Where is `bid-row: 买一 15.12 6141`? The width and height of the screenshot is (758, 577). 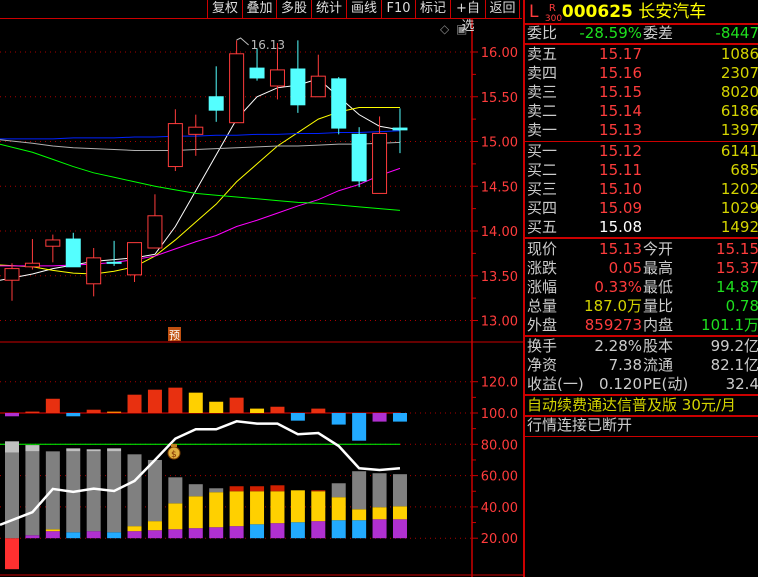
bid-row: 买一 15.12 6141 is located at coordinates (642, 151).